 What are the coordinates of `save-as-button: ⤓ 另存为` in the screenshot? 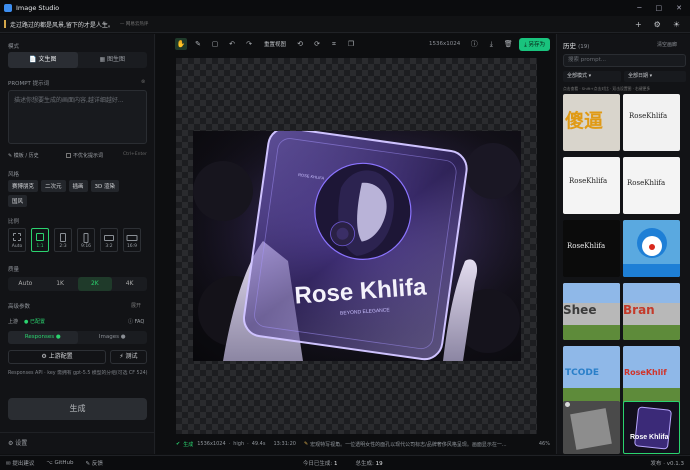 It's located at (534, 44).